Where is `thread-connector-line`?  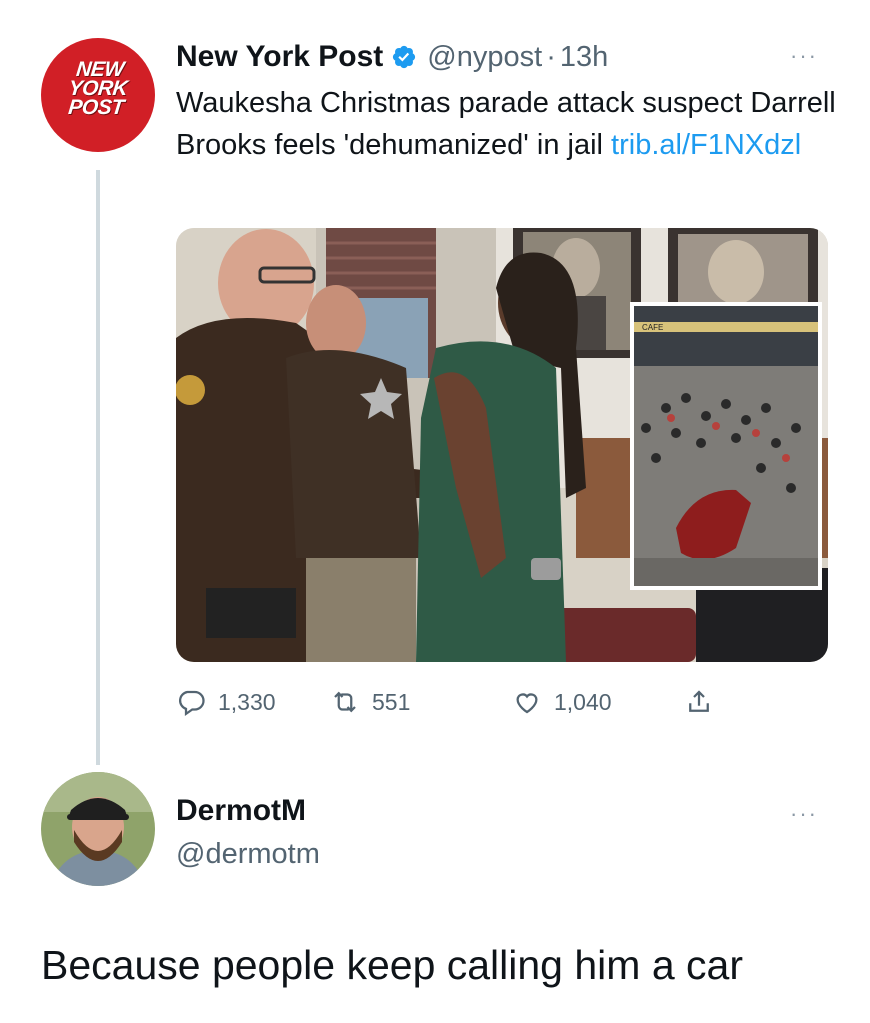 thread-connector-line is located at coordinates (98, 467).